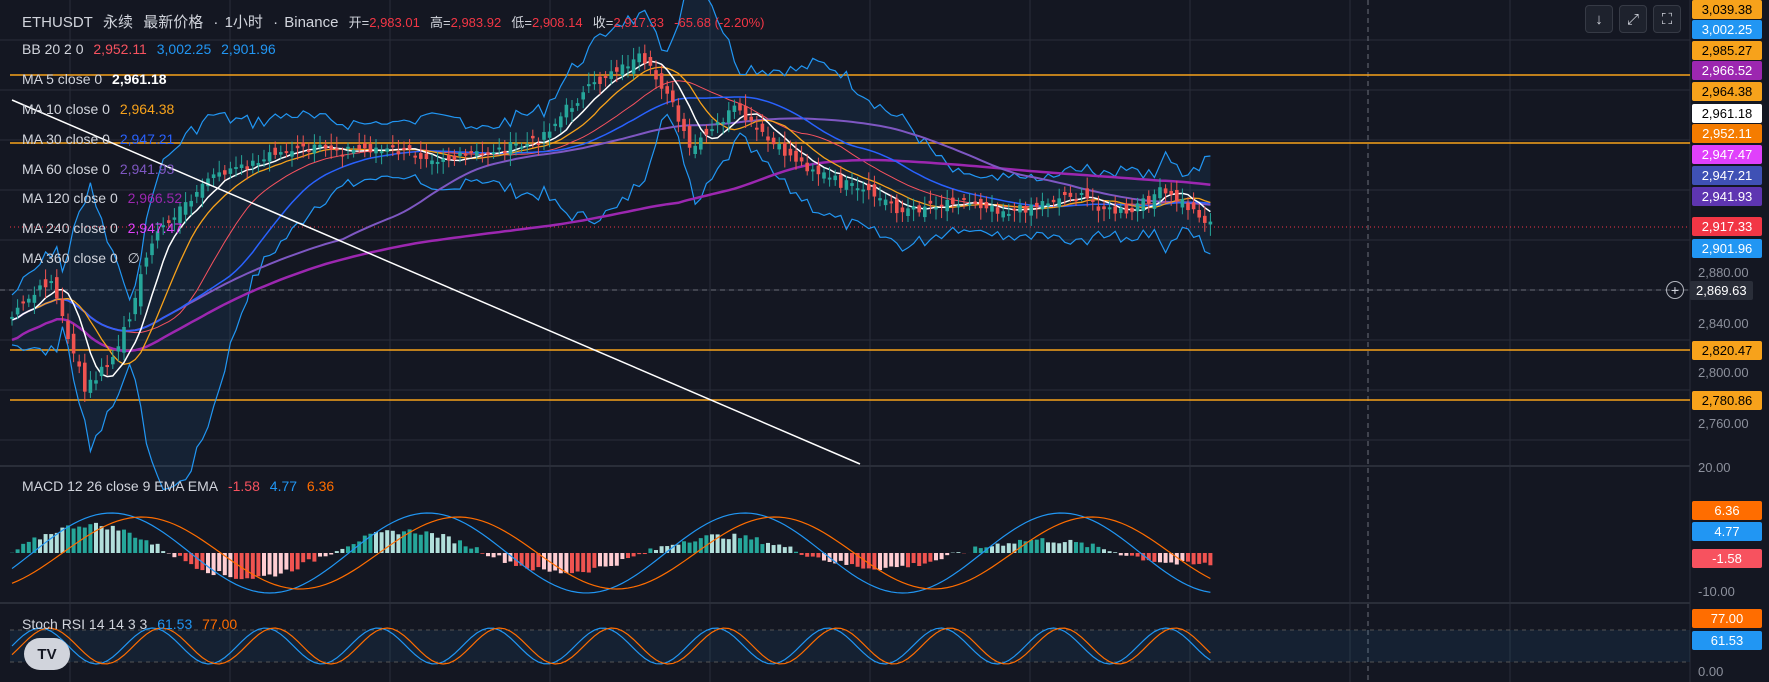 The image size is (1769, 682). Describe the element at coordinates (47, 654) in the screenshot. I see `tradingview-logo: TV` at that location.